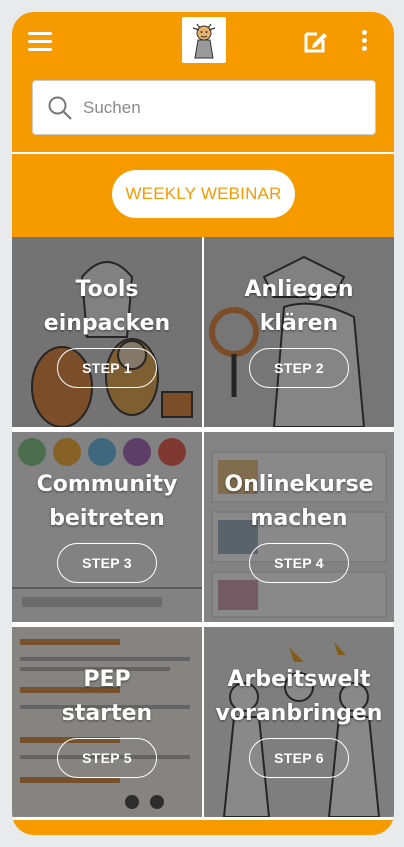 The width and height of the screenshot is (404, 847). Describe the element at coordinates (299, 501) in the screenshot. I see `tile-title: Onlinekurse machen` at that location.